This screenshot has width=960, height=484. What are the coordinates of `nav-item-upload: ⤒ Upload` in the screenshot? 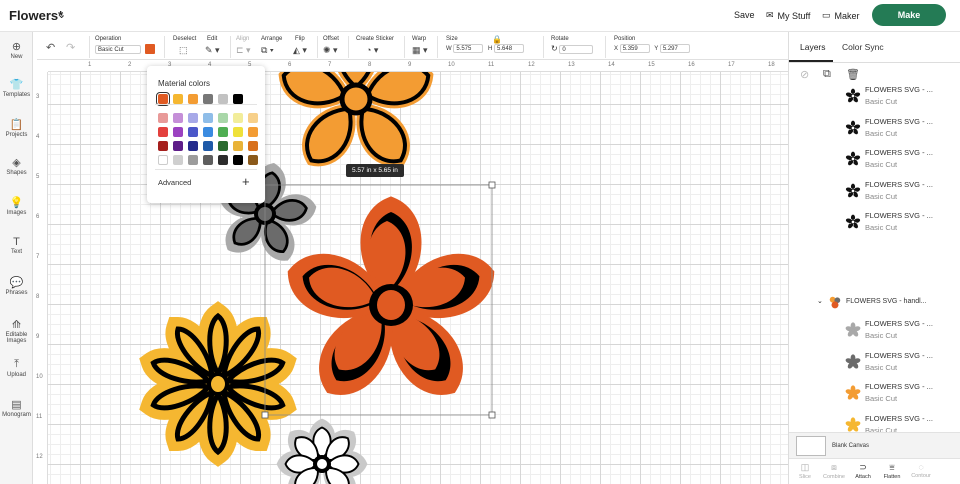 It's located at (16, 368).